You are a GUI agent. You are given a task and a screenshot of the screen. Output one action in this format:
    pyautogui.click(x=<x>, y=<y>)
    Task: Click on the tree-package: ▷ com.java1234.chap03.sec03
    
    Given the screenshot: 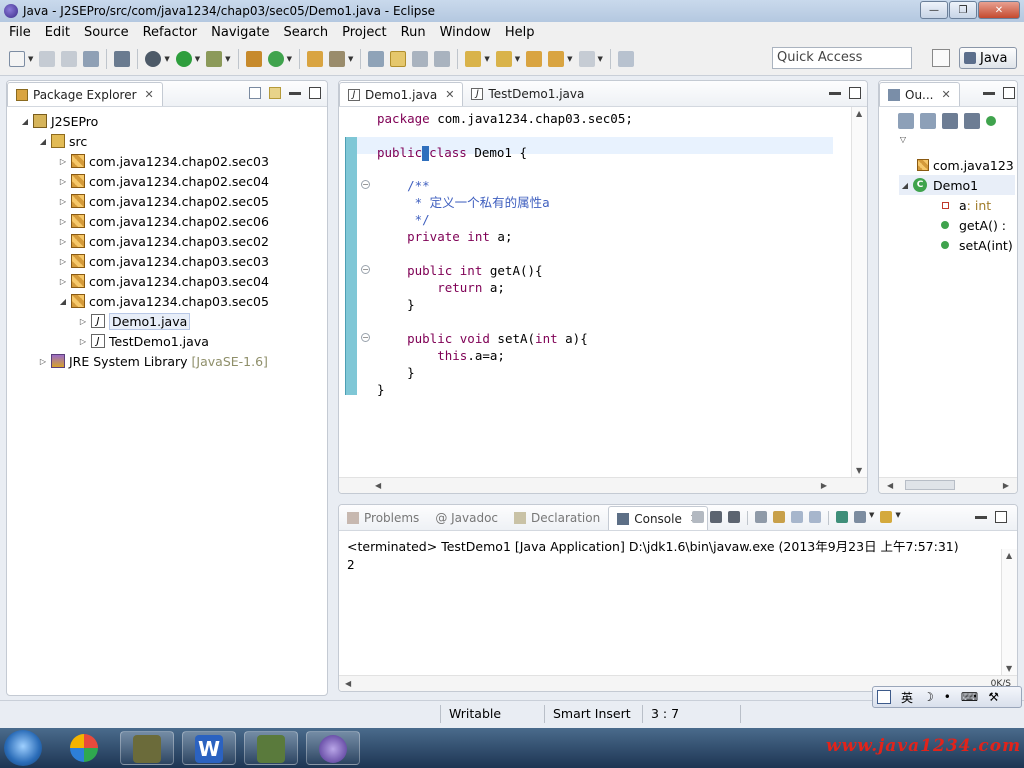 What is the action you would take?
    pyautogui.click(x=163, y=261)
    